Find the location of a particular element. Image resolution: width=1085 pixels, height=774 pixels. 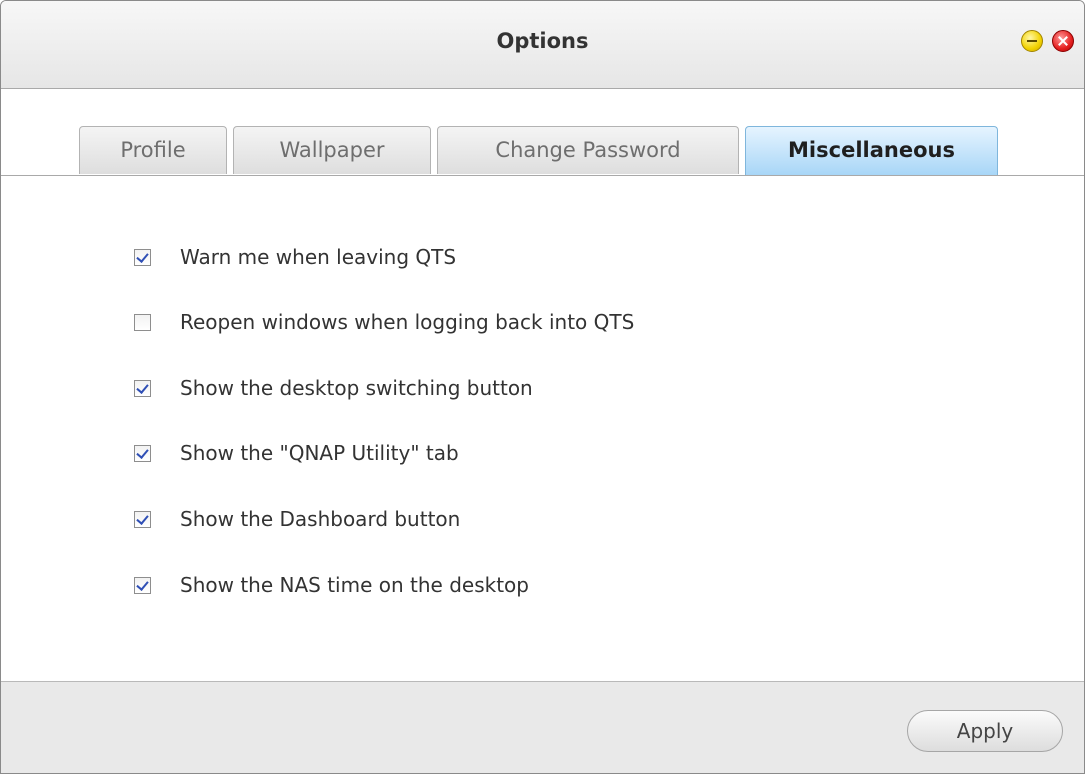

tab-profile: Profile is located at coordinates (153, 150).